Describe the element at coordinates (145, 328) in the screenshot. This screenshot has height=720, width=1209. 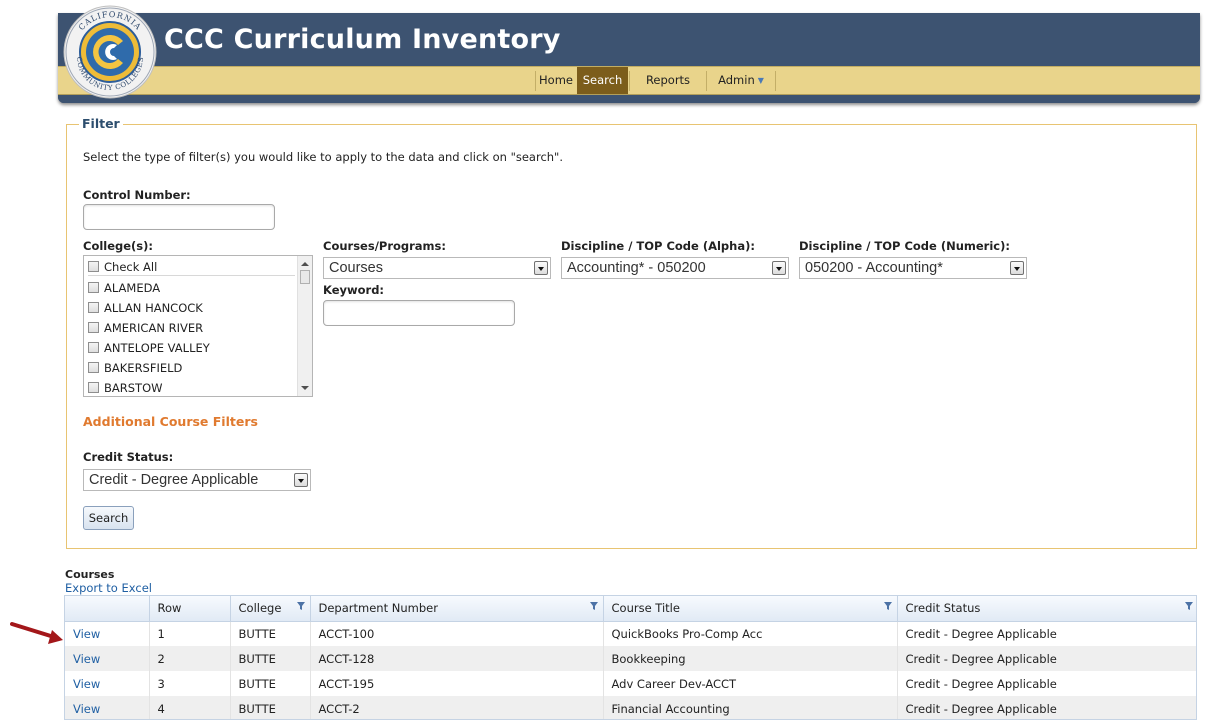
I see `college-item: AMERICAN RIVER` at that location.